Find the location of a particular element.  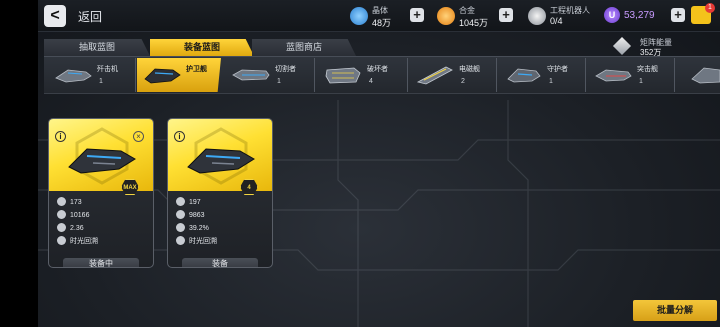

robot-label: 工程机器人 is located at coordinates (570, 10).